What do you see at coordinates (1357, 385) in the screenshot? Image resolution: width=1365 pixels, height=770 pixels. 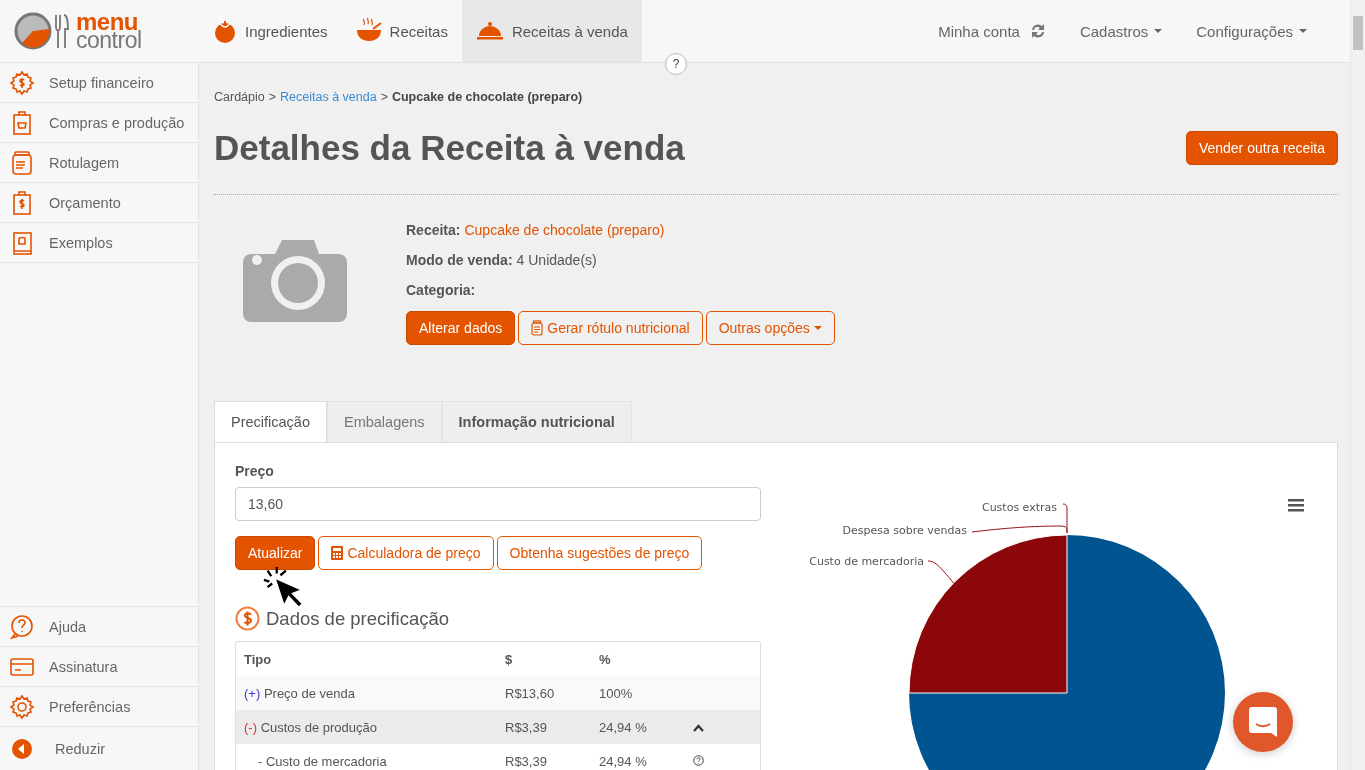 I see `scrollbar` at bounding box center [1357, 385].